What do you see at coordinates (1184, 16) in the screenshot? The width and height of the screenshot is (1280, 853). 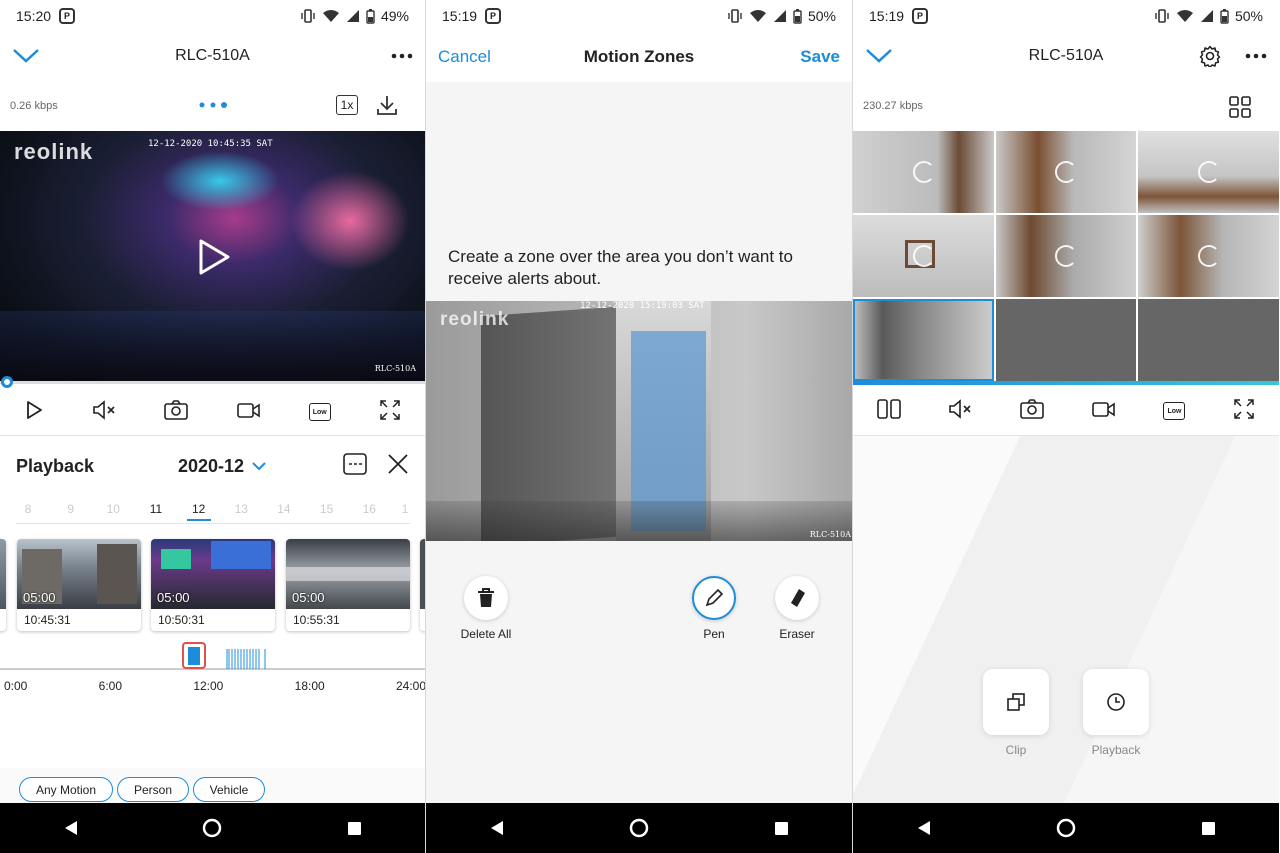 I see `wifi-icon` at bounding box center [1184, 16].